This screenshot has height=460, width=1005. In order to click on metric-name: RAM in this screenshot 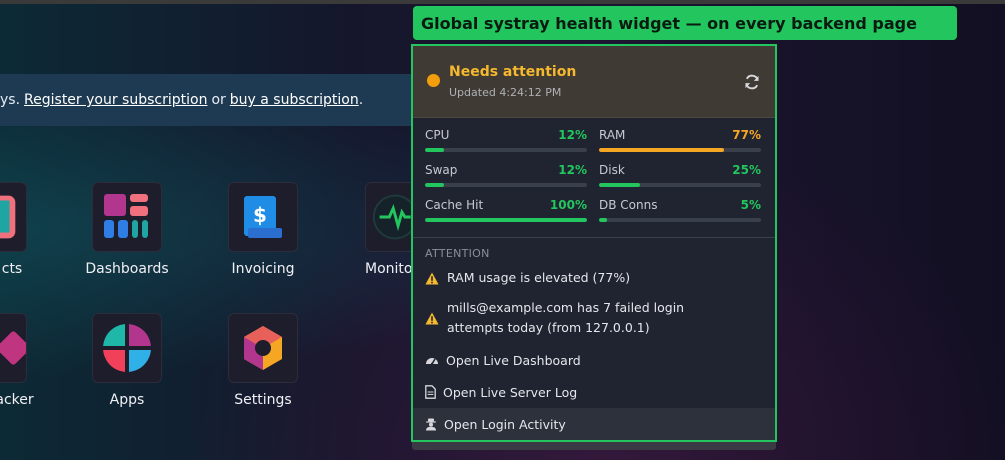, I will do `click(612, 135)`.